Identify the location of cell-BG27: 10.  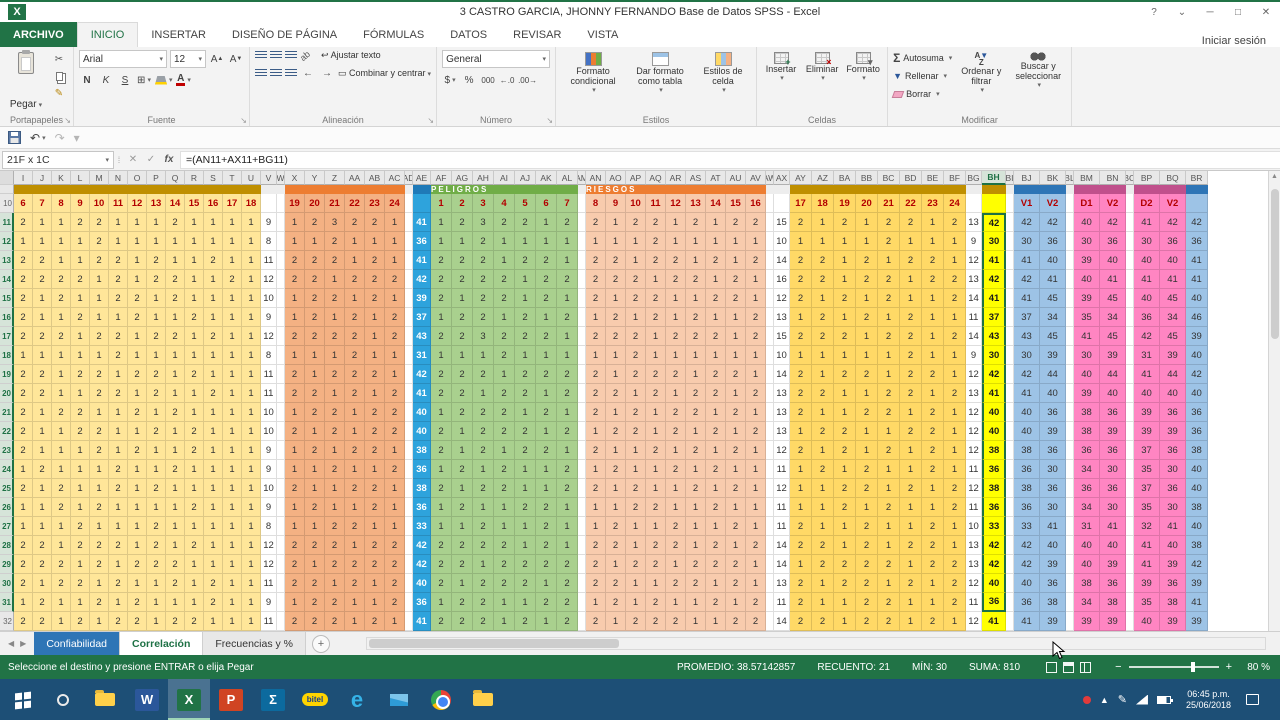
(974, 526).